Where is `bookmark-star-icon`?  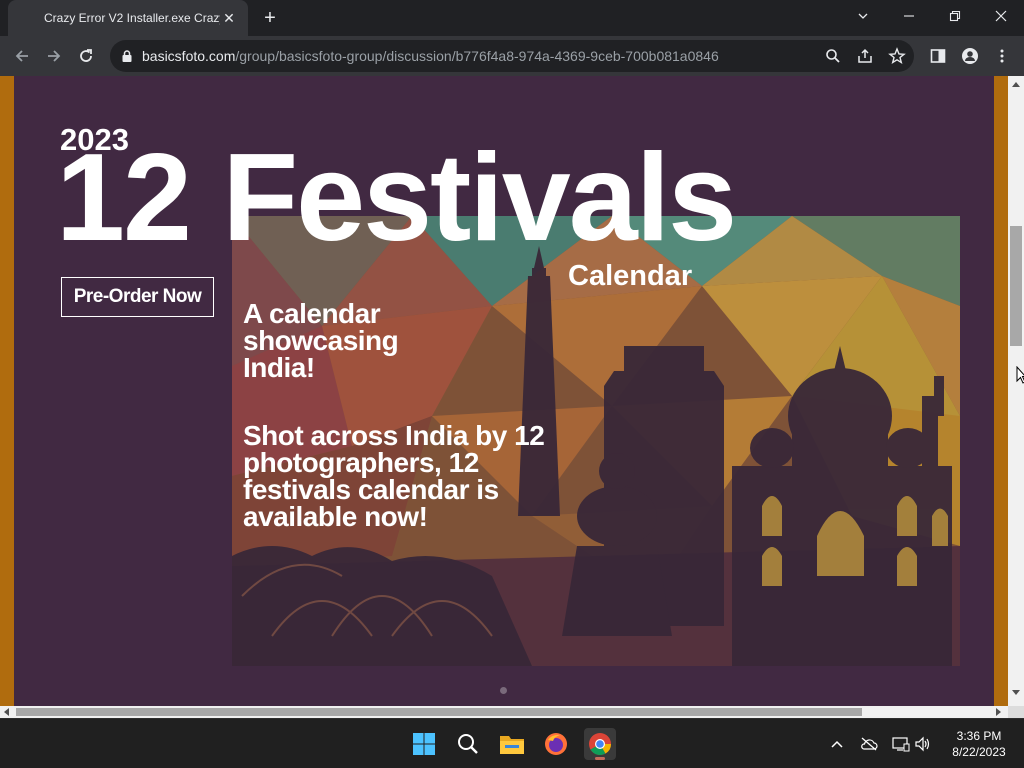
bookmark-star-icon is located at coordinates (897, 56).